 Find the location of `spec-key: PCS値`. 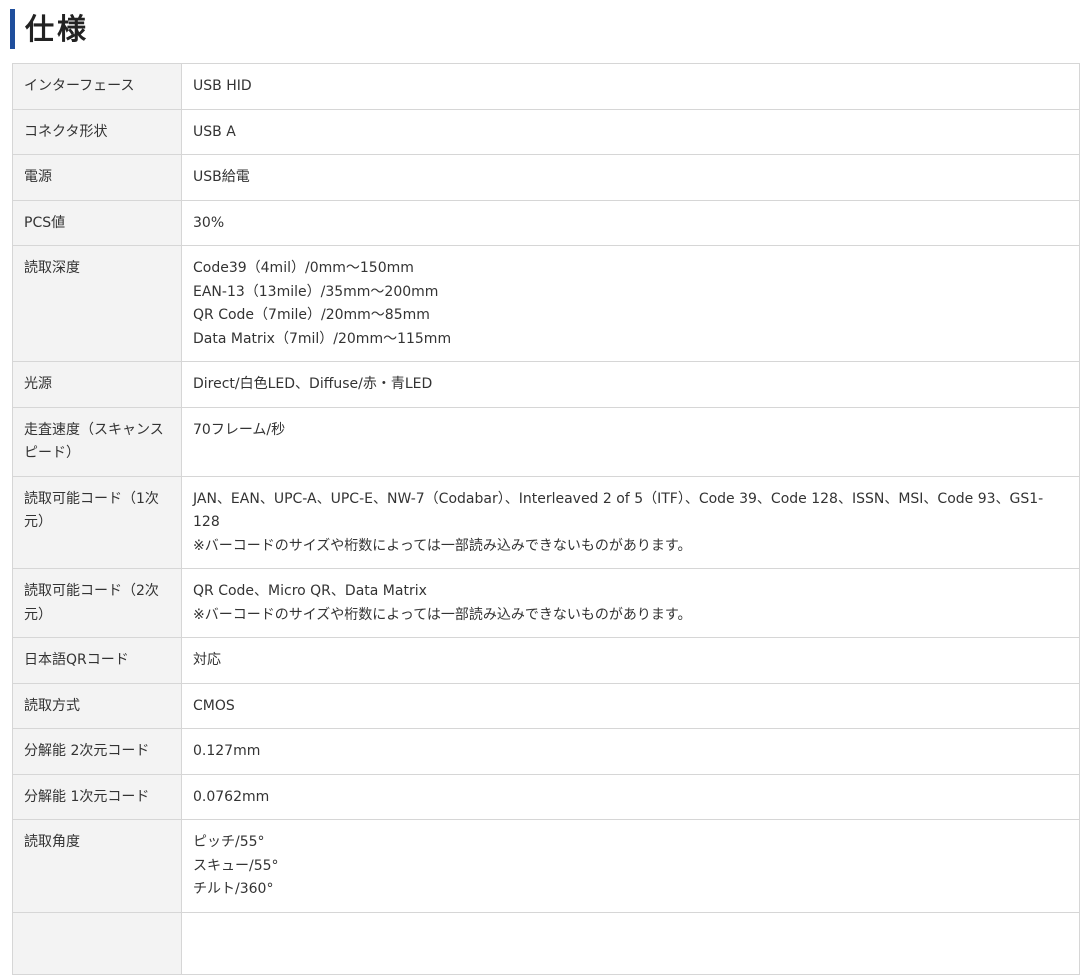

spec-key: PCS値 is located at coordinates (97, 222).